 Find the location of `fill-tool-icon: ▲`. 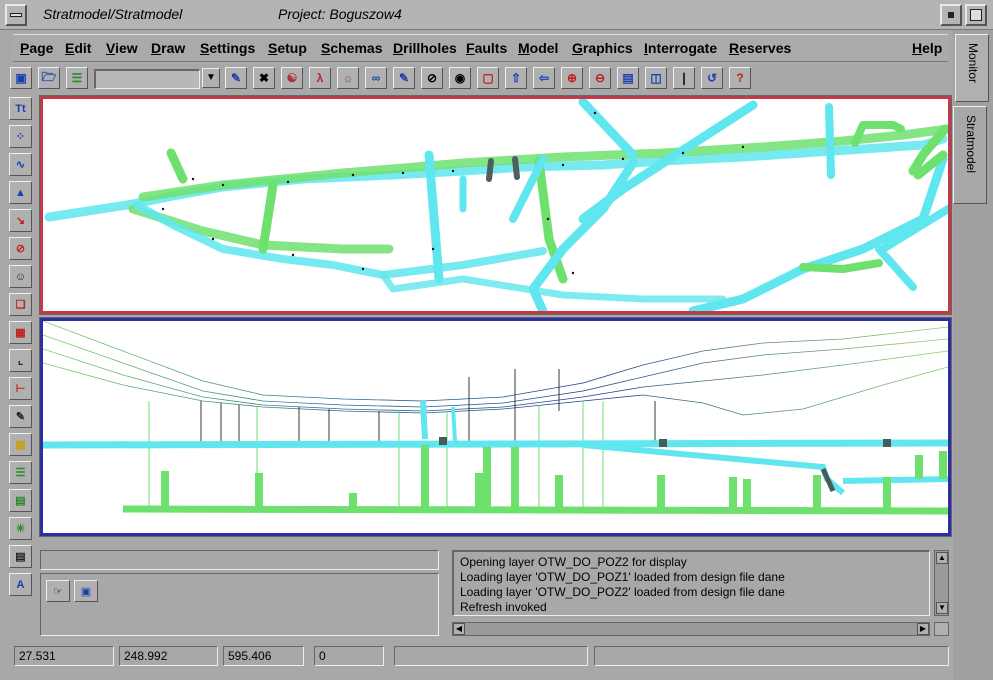

fill-tool-icon: ▲ is located at coordinates (20, 192).